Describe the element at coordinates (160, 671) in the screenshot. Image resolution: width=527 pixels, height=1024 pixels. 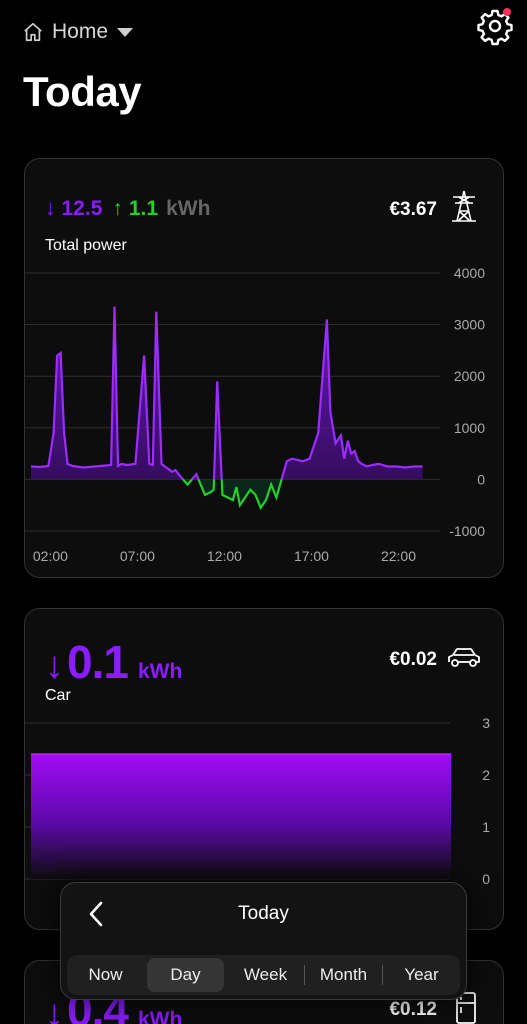
I see `car-energy-unit: kWh` at that location.